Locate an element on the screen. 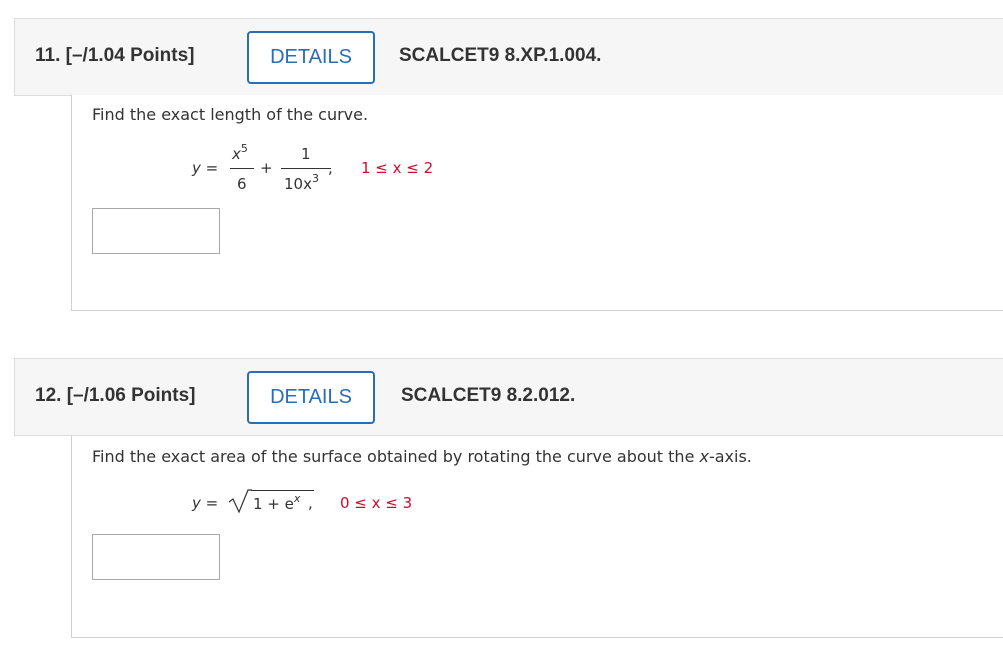 This screenshot has height=655, width=1003. eq11-den2-base: 10x is located at coordinates (298, 184).